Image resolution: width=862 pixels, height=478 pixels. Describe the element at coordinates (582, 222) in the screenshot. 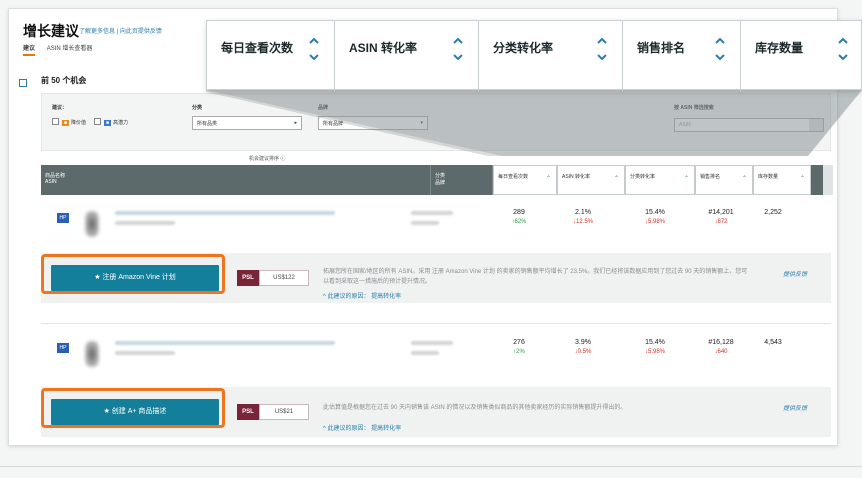

I see `asin-cvr-delta: ↓12.5%` at that location.